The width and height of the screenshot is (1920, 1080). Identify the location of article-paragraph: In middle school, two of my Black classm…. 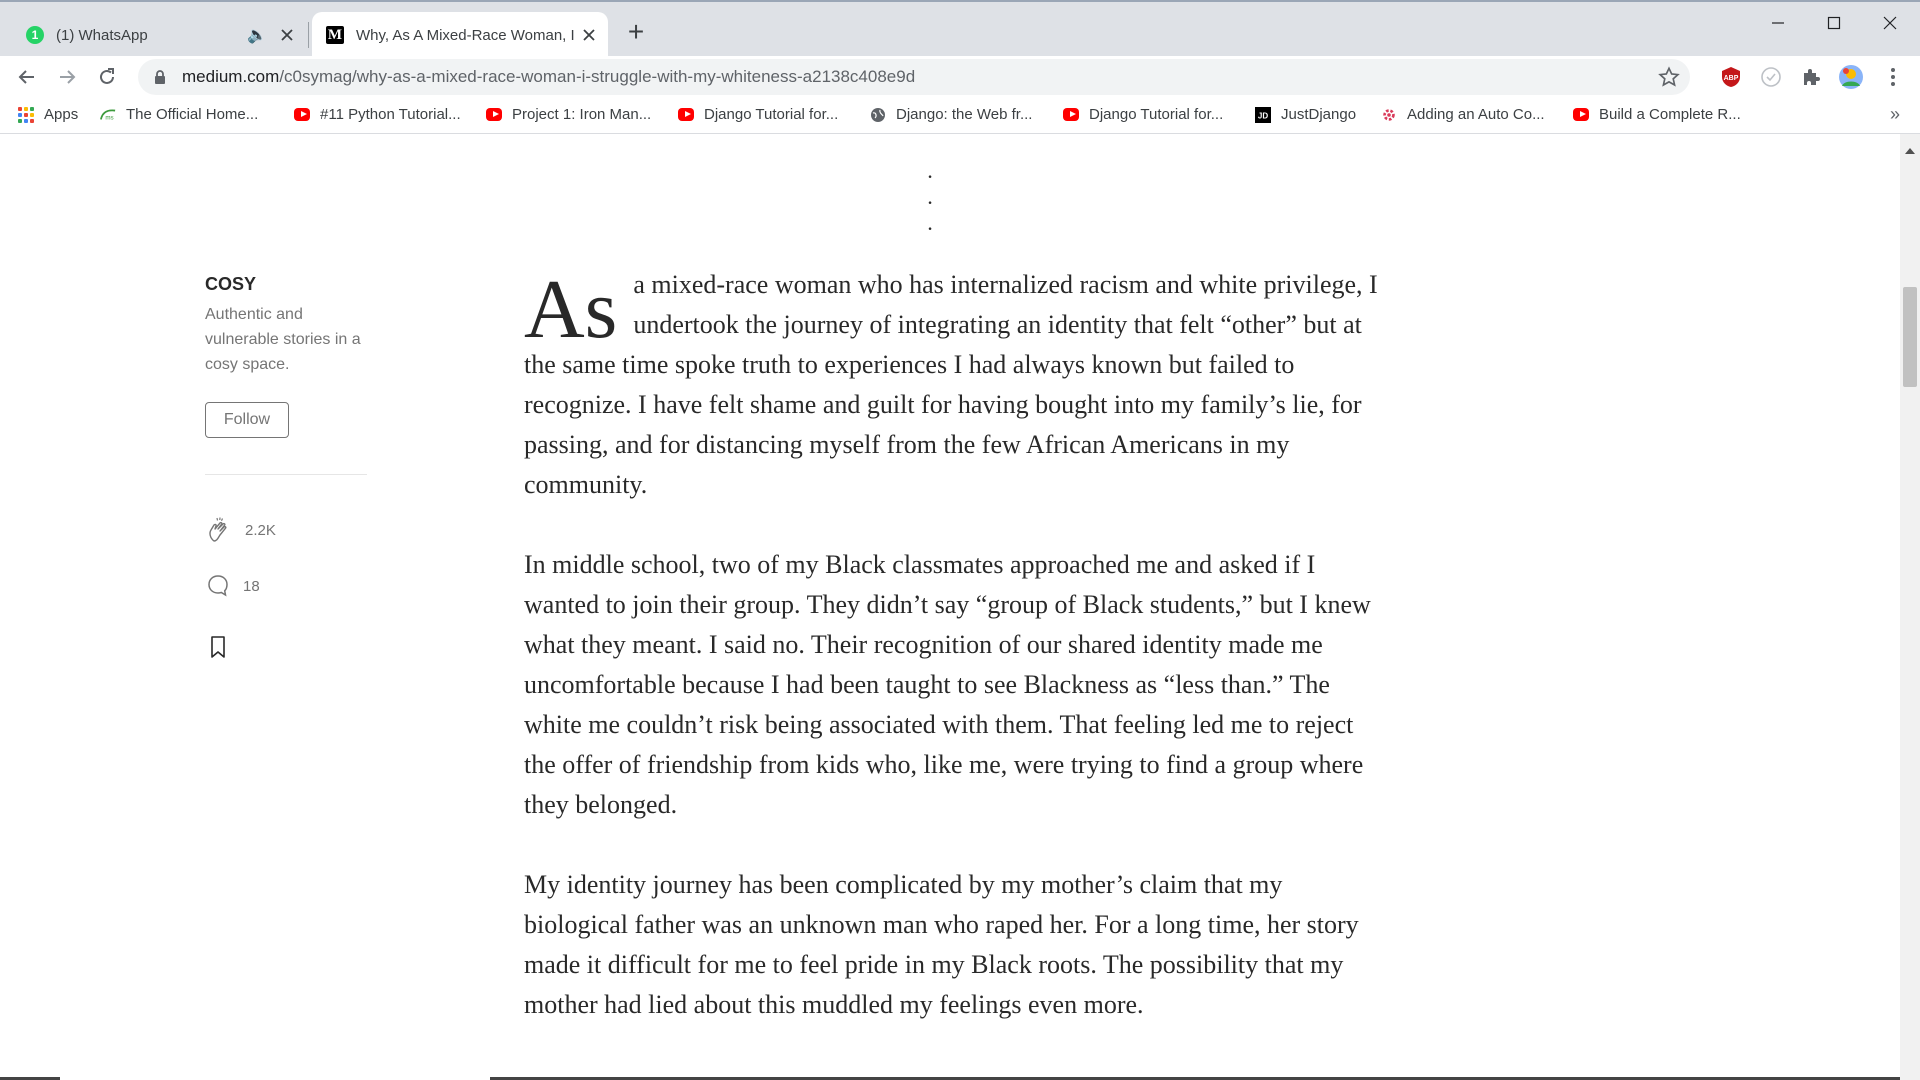
(947, 684).